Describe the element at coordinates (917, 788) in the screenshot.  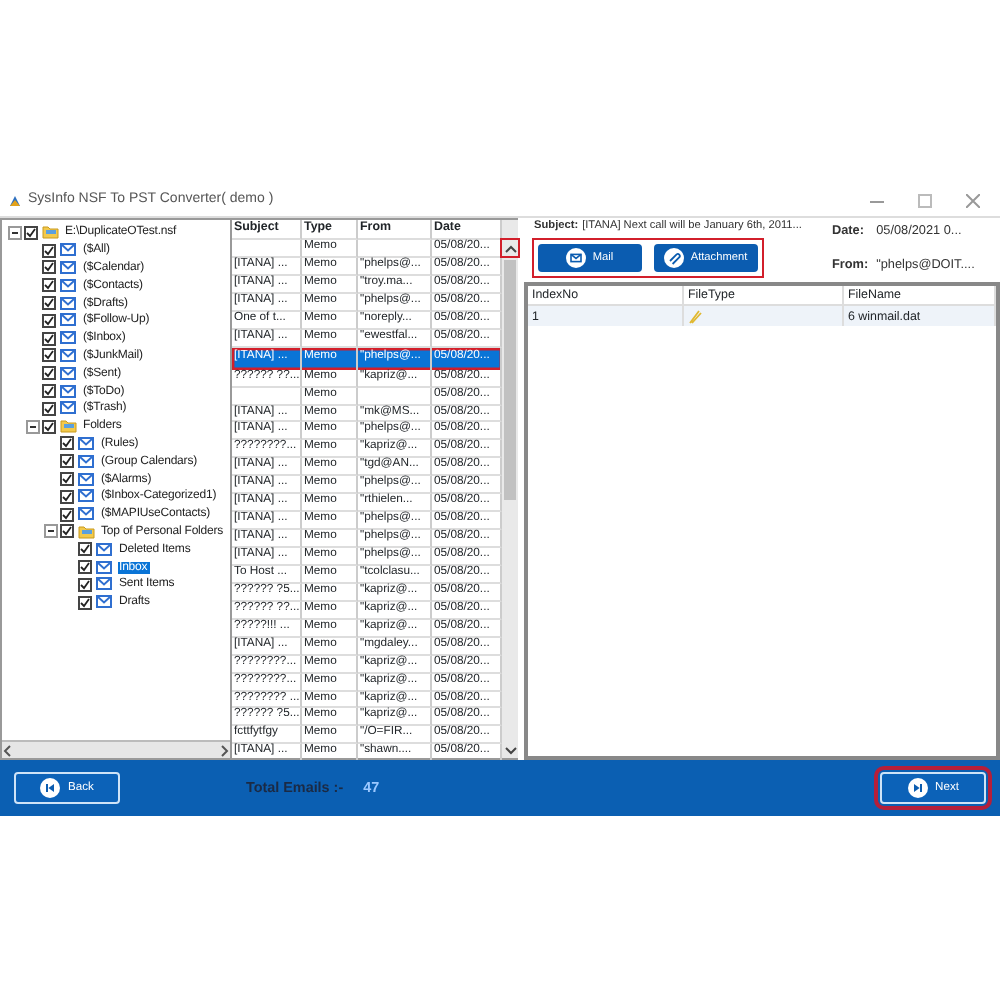
I see `skip-forward-icon` at that location.